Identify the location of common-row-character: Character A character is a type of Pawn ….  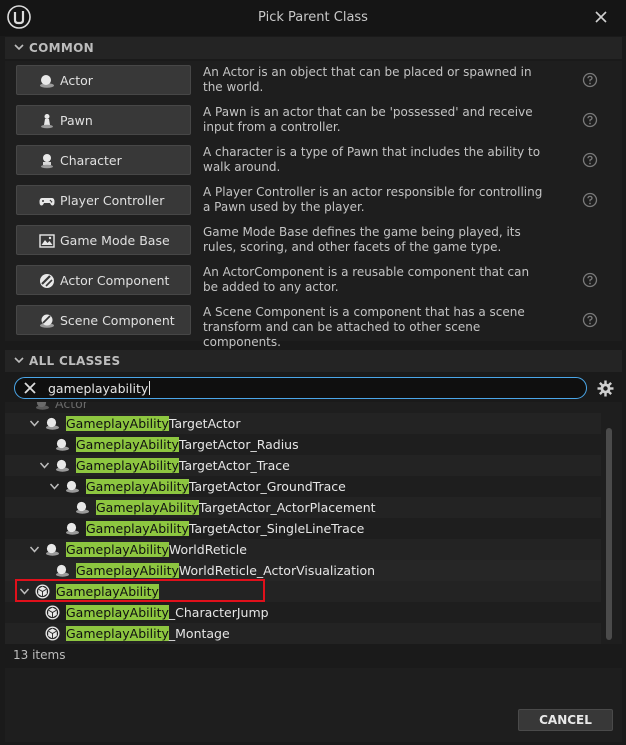
(313, 161).